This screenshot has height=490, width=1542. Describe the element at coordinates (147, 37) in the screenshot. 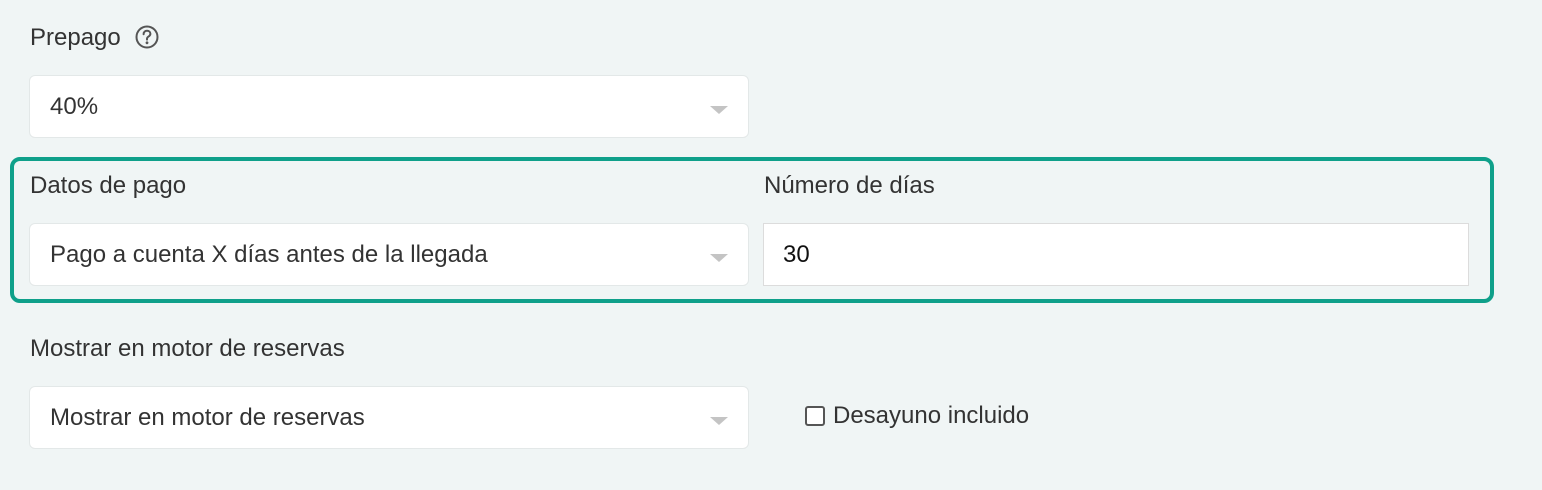

I see `help-icon` at that location.